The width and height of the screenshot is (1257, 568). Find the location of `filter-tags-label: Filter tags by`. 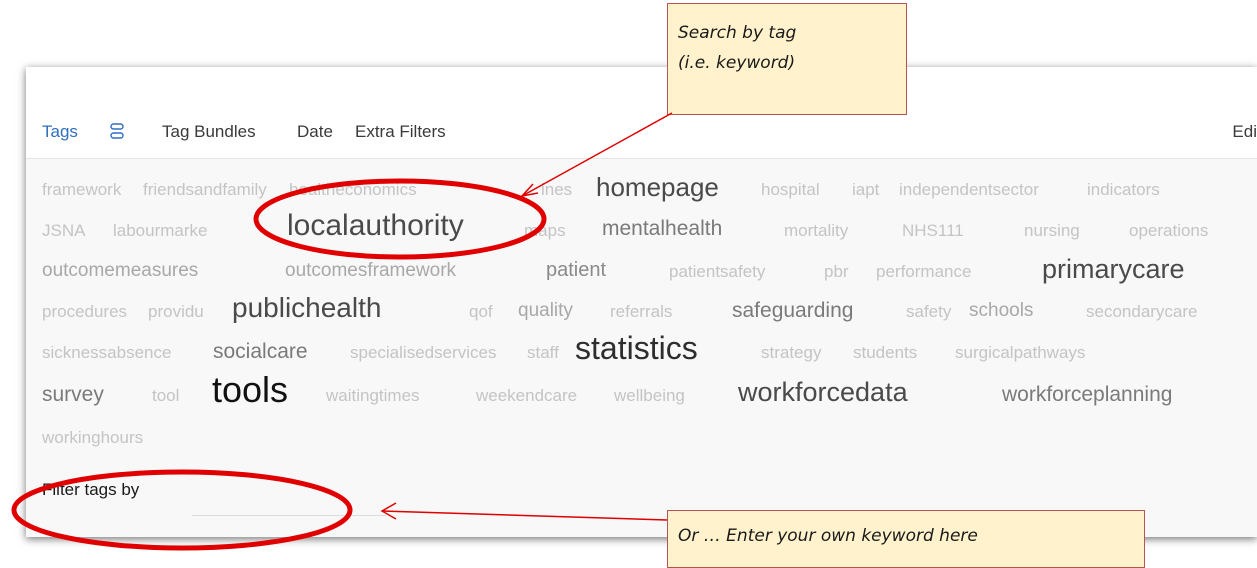

filter-tags-label: Filter tags by is located at coordinates (91, 489).